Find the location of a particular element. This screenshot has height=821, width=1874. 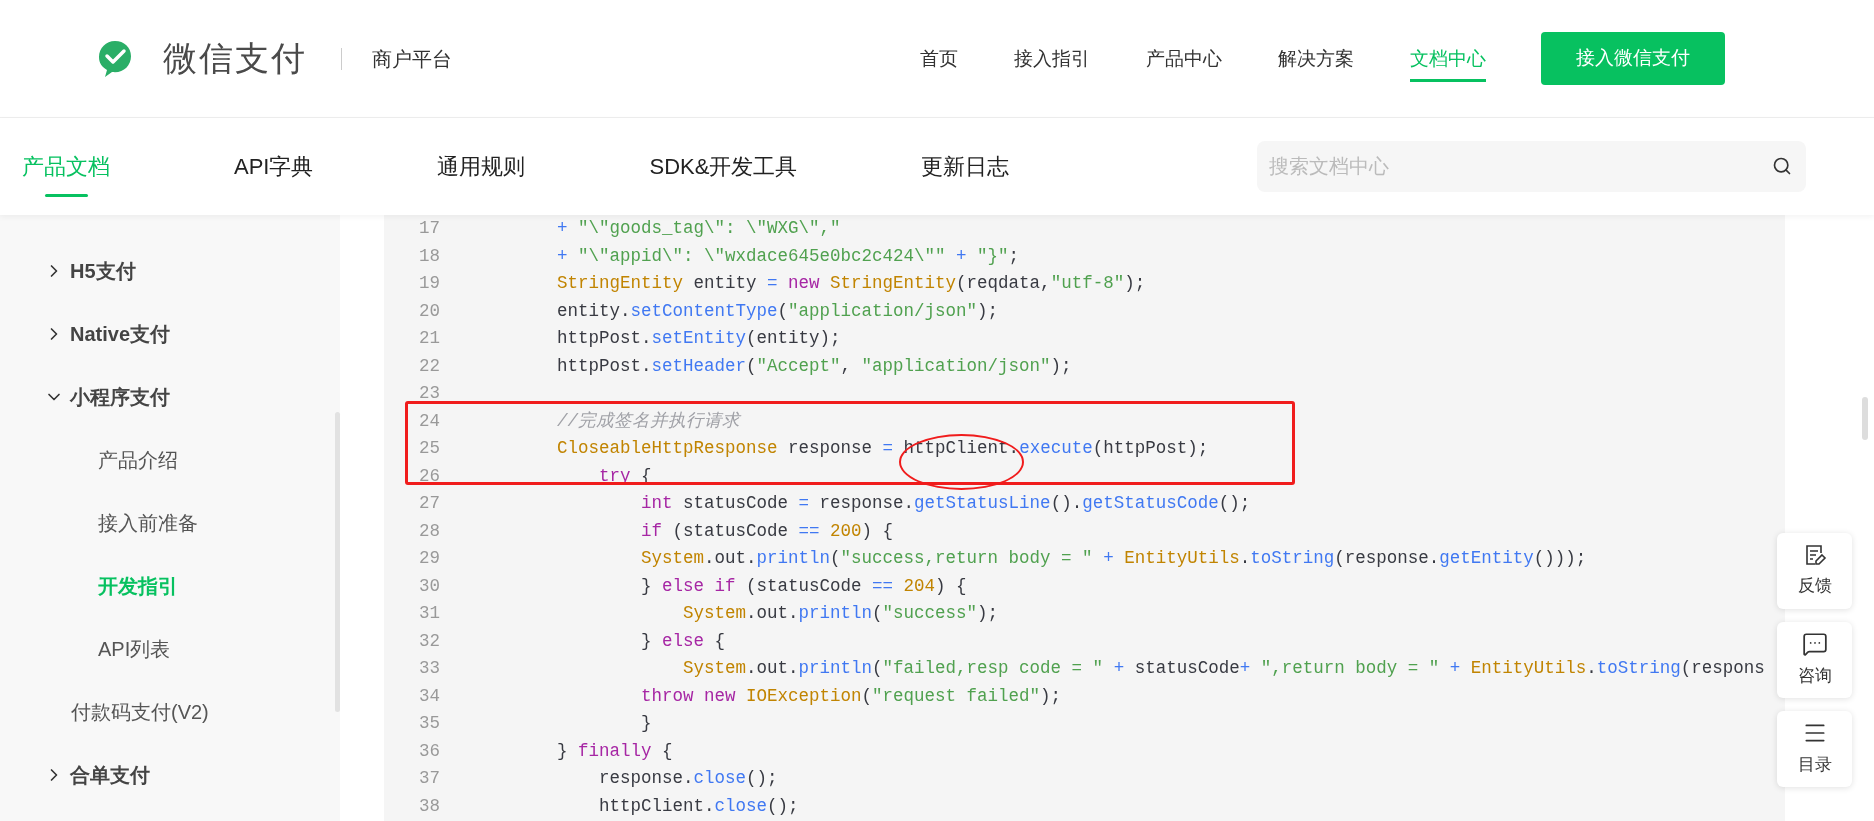

code-line: httpPost.setHeader("Accept", "application/json"); is located at coordinates (814, 366).